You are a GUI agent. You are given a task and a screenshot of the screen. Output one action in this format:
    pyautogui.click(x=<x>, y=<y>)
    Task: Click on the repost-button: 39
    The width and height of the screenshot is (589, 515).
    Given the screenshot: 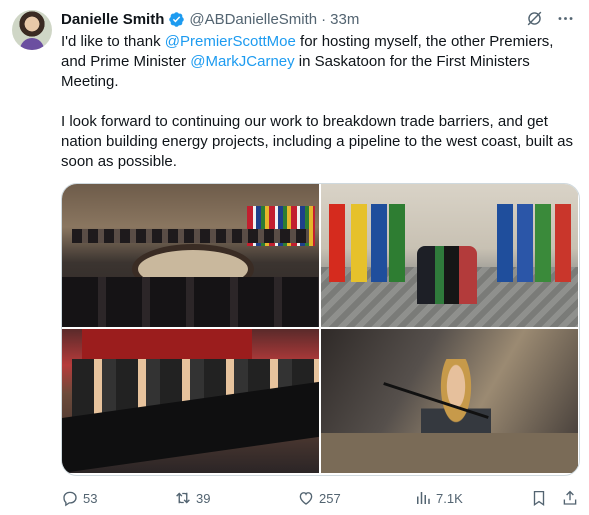 What is the action you would take?
    pyautogui.click(x=192, y=498)
    